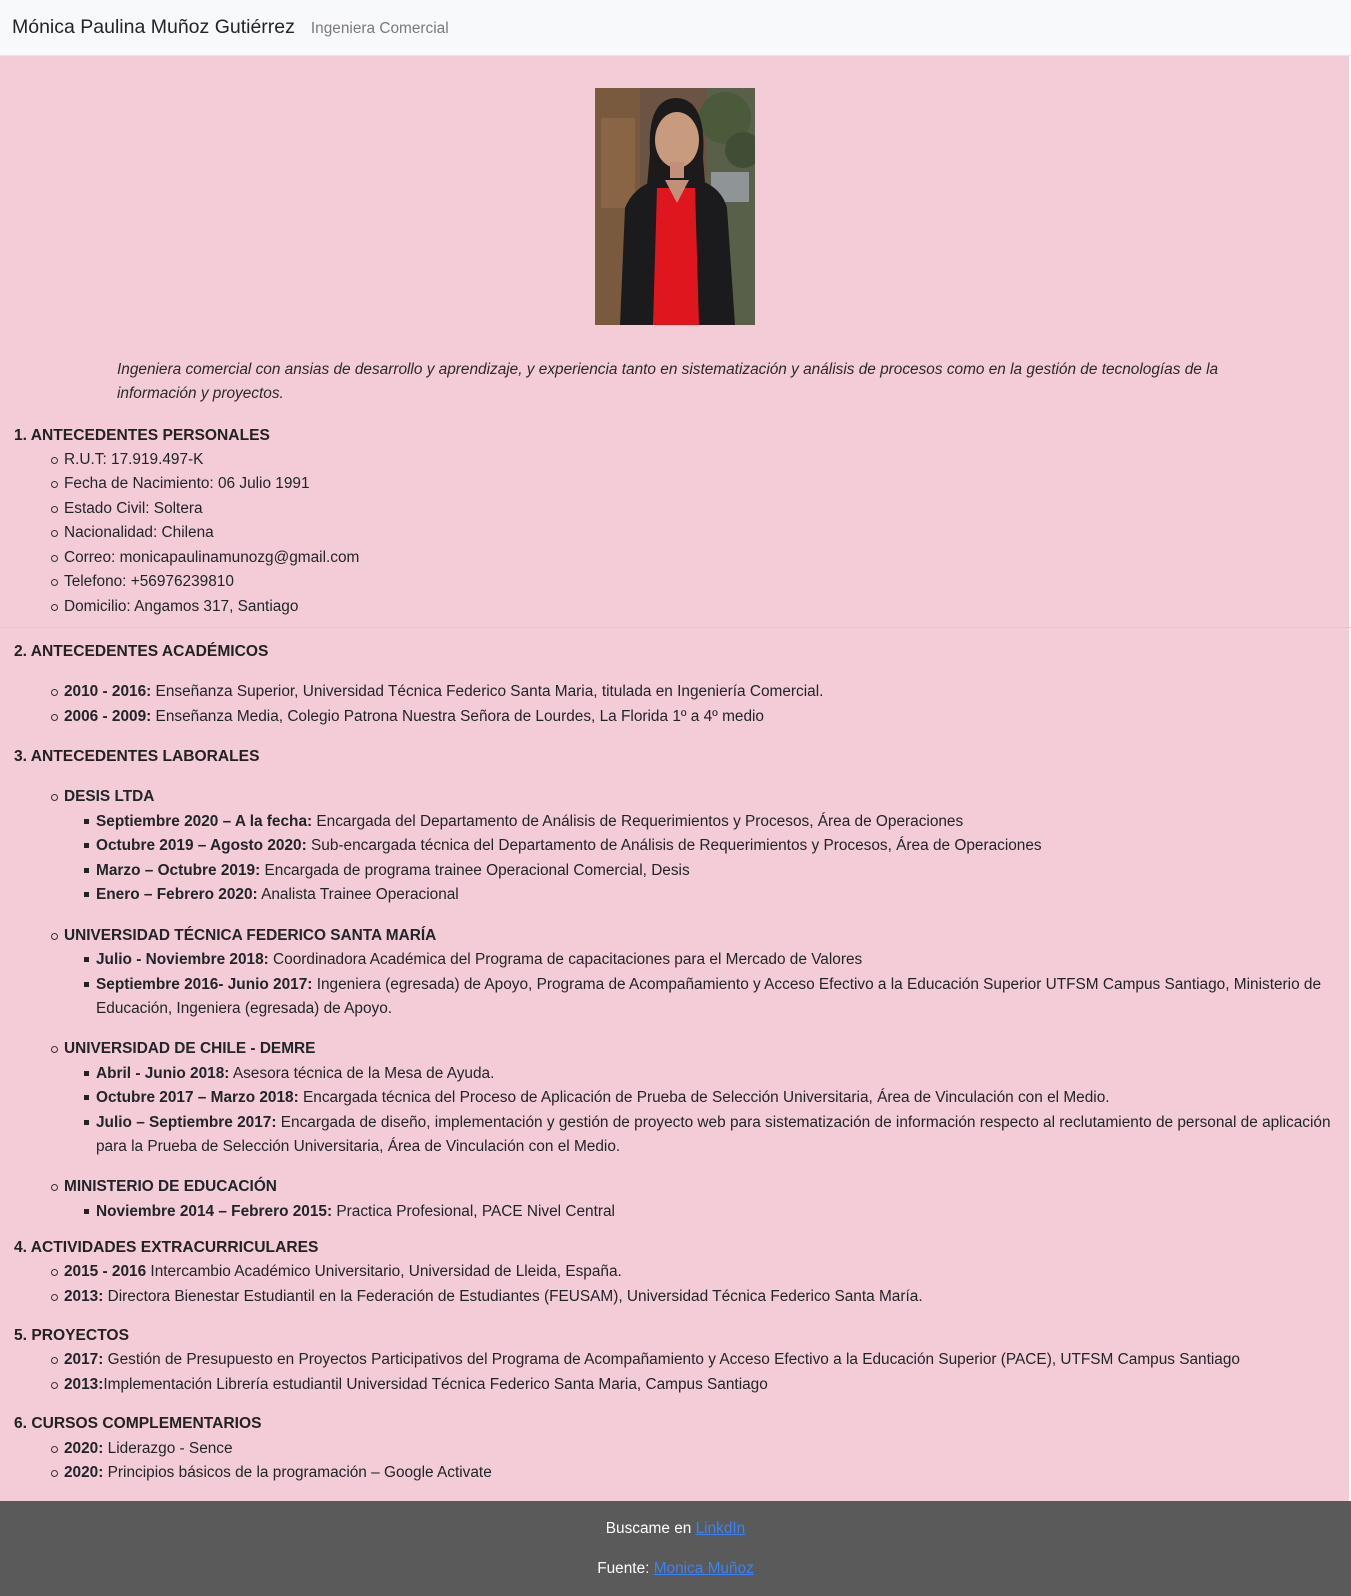 The image size is (1351, 1596). Describe the element at coordinates (204, 984) in the screenshot. I see `item-label: Septiembre 2016- Junio 2017:` at that location.